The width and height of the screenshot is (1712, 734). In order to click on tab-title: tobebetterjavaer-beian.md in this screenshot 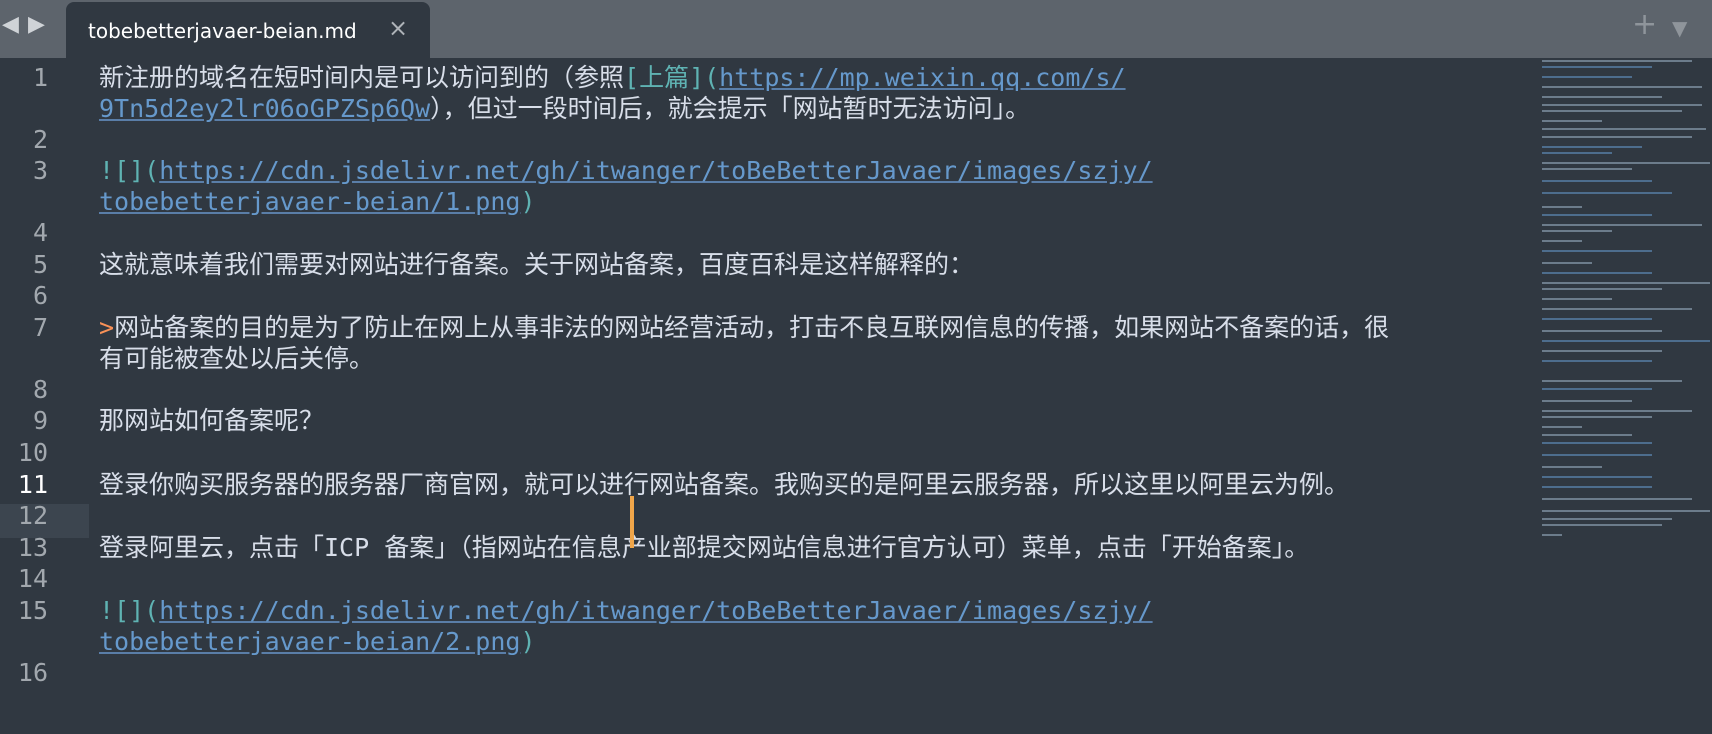, I will do `click(222, 31)`.